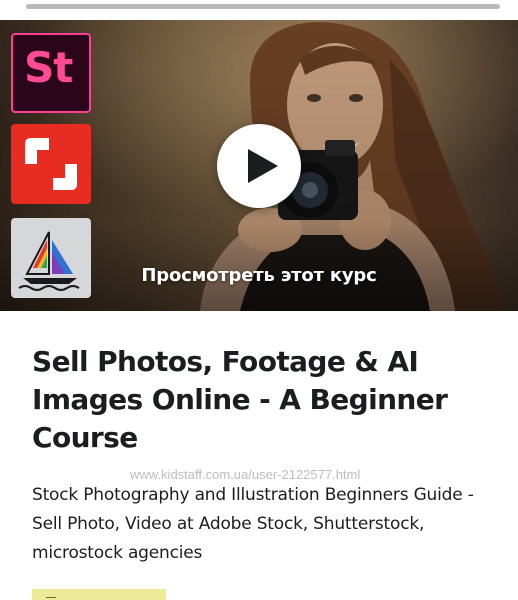  What do you see at coordinates (99, 594) in the screenshot?
I see `course-badge` at bounding box center [99, 594].